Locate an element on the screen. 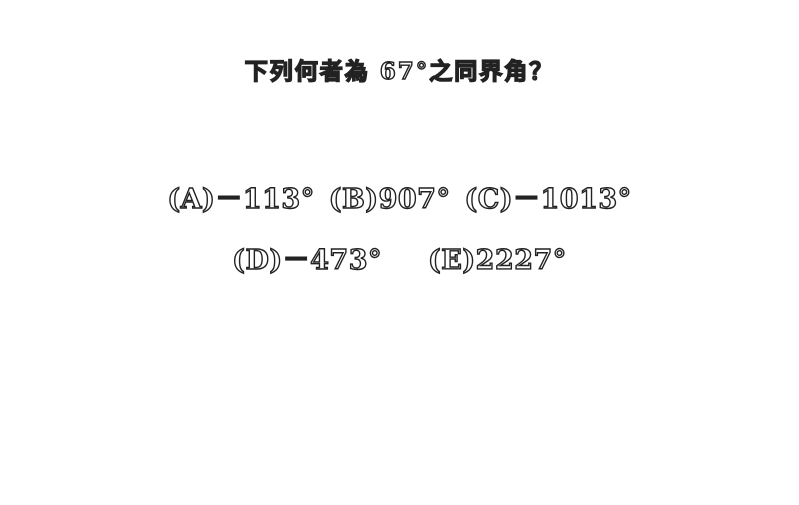 This screenshot has height=505, width=799. option-d: (D)－473° is located at coordinates (307, 257).